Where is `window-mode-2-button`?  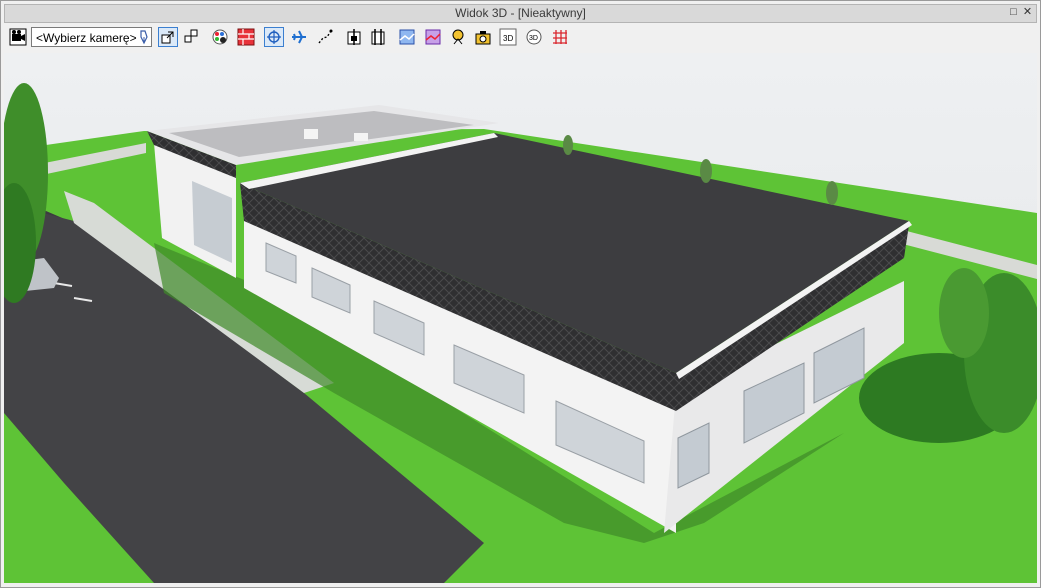 window-mode-2-button is located at coordinates (192, 37).